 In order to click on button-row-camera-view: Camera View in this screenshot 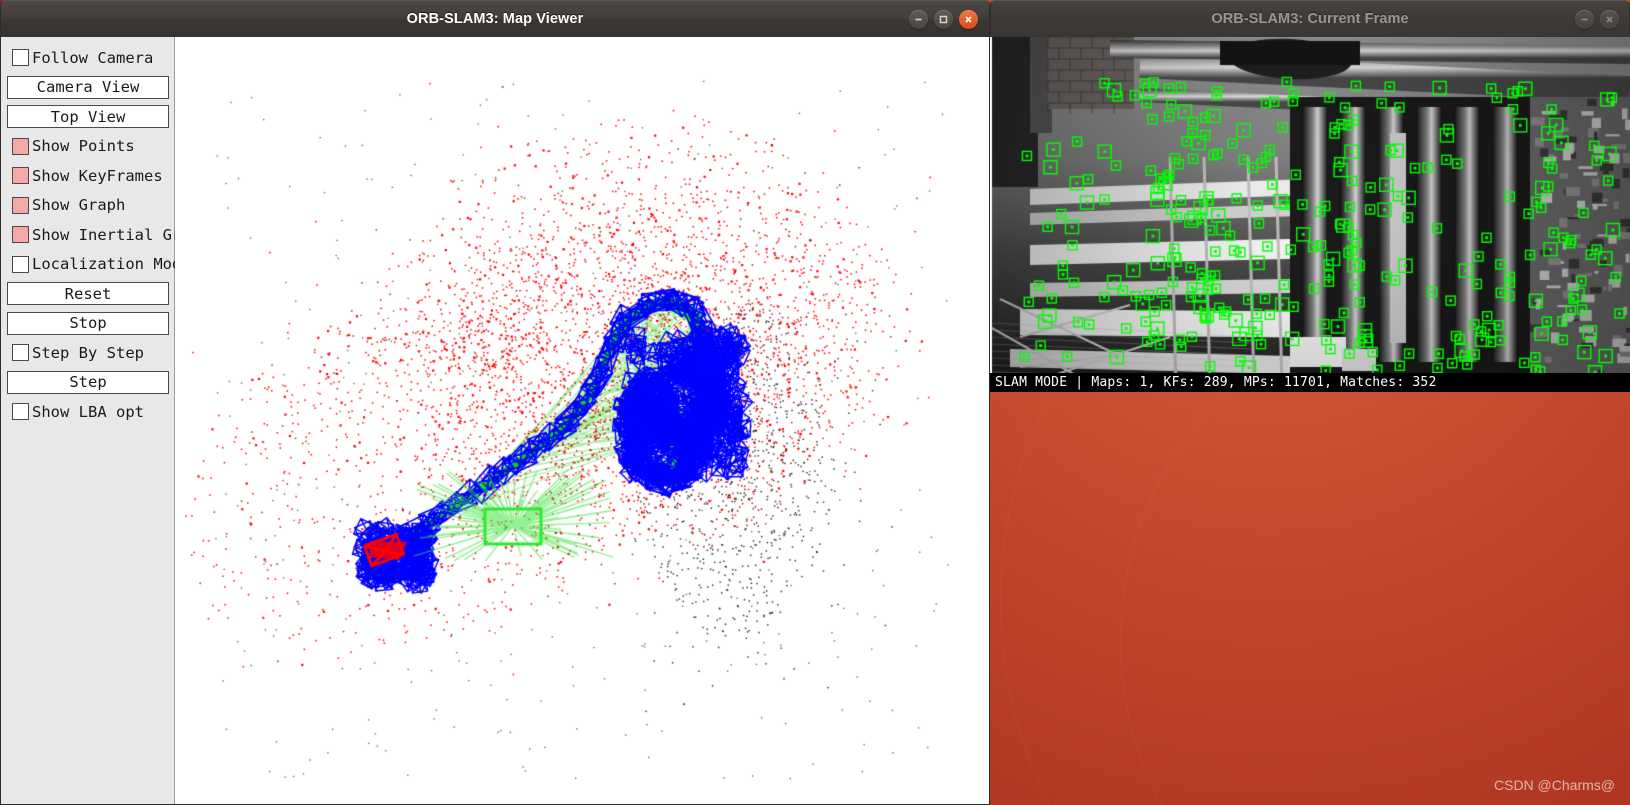, I will do `click(88, 88)`.